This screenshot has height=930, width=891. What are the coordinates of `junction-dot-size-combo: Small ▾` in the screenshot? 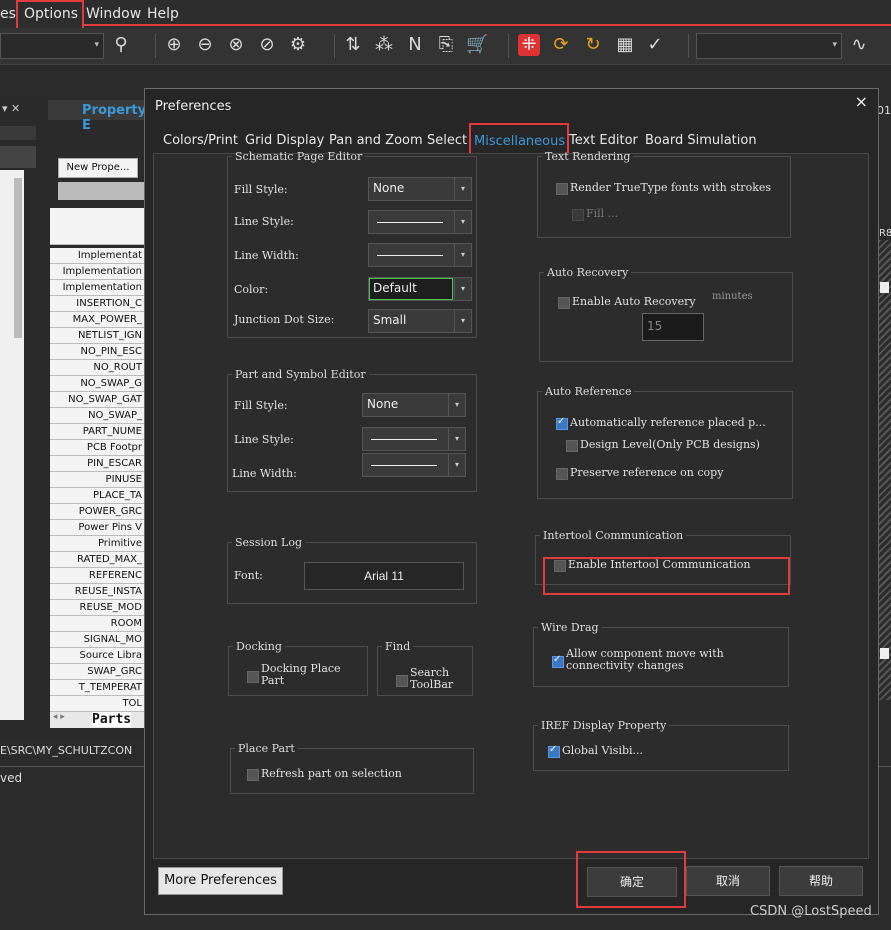 It's located at (420, 321).